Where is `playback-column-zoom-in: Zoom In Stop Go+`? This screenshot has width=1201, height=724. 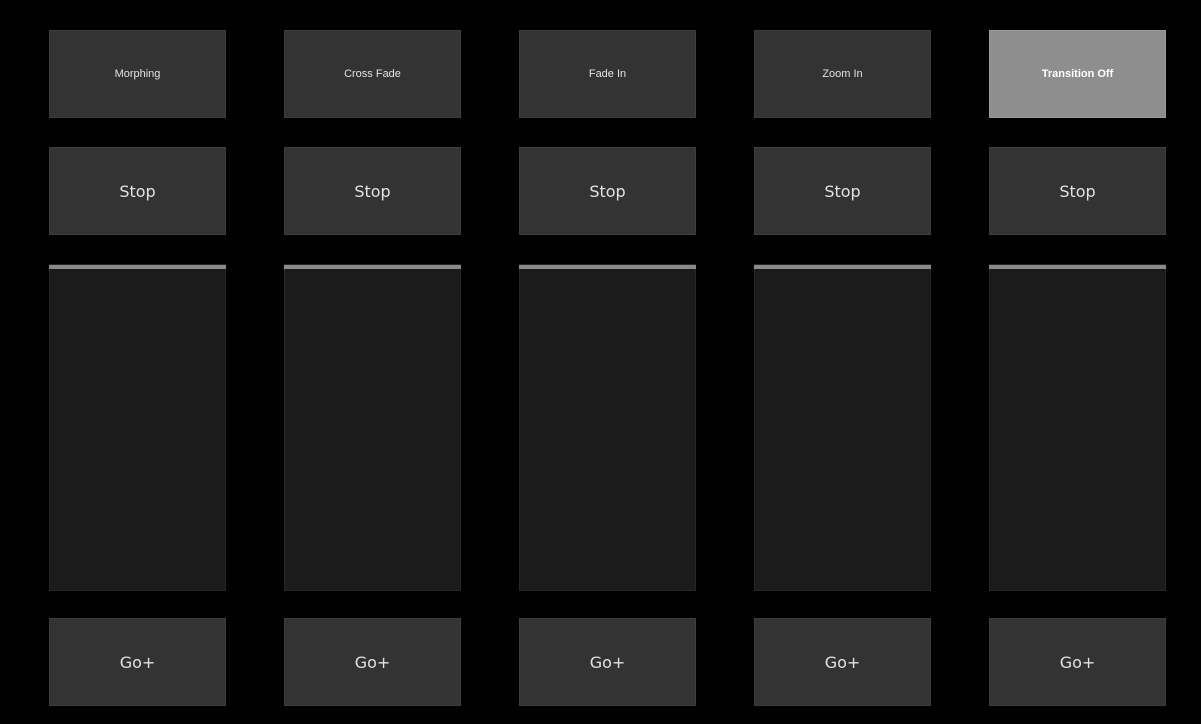
playback-column-zoom-in: Zoom In Stop Go+ is located at coordinates (842, 365).